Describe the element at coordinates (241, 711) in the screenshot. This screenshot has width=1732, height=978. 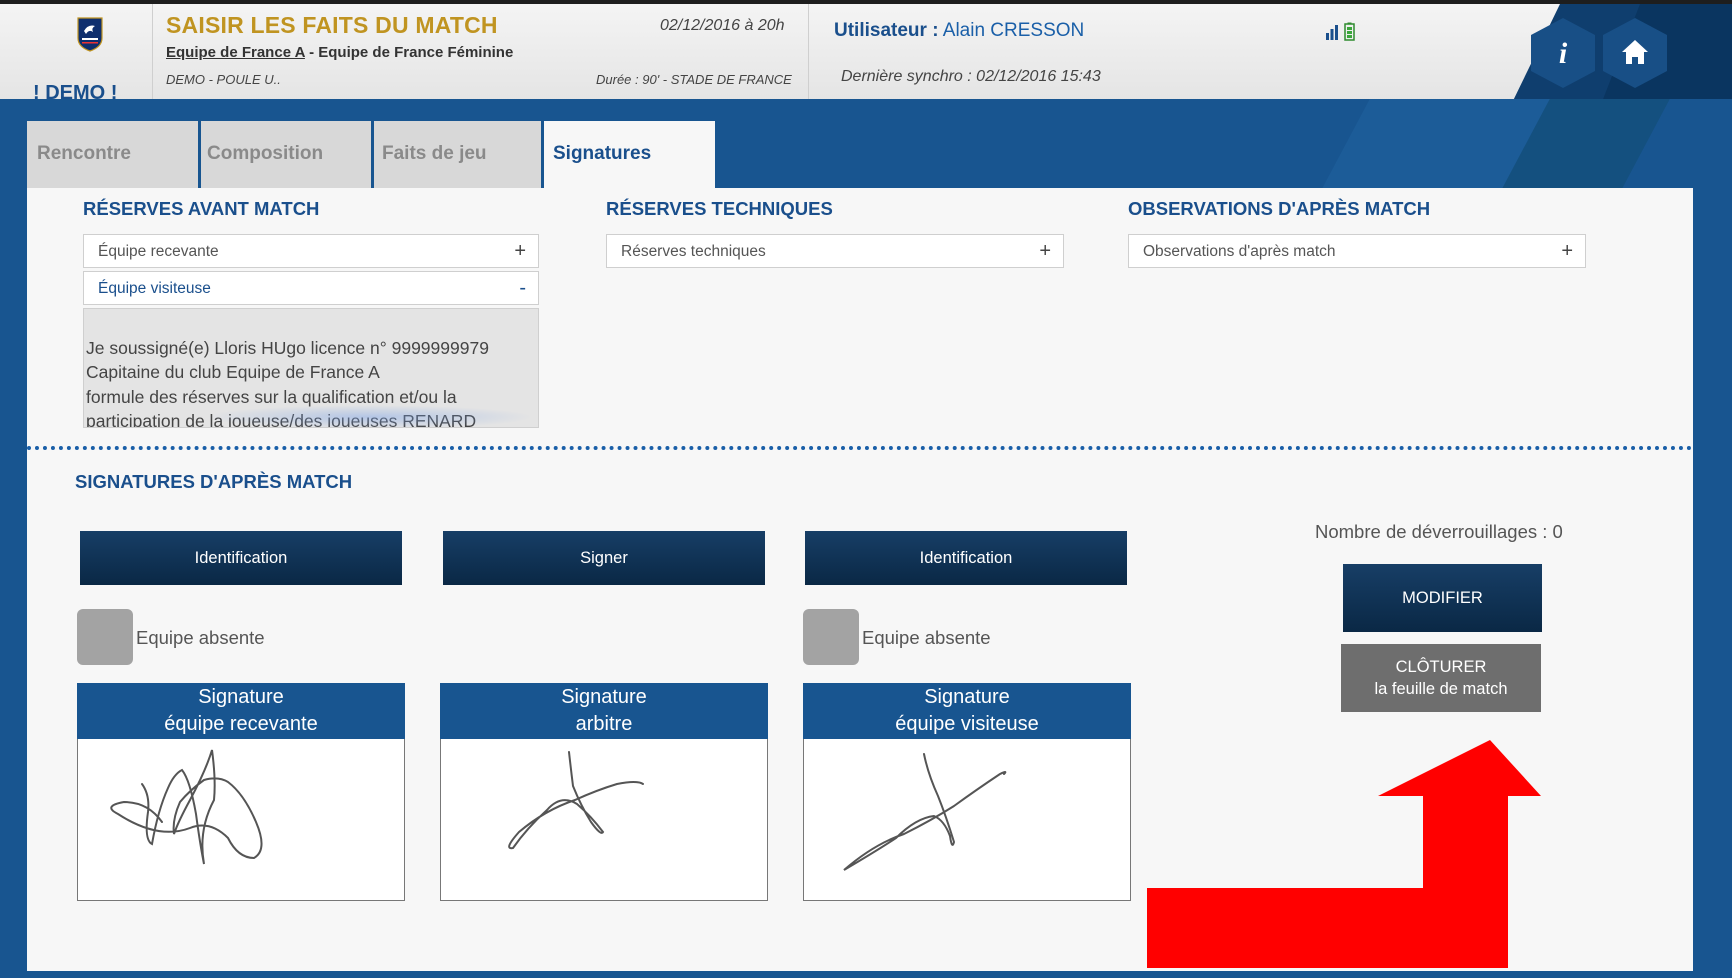
I see `signature-box-header: Signature équipe recevante` at that location.